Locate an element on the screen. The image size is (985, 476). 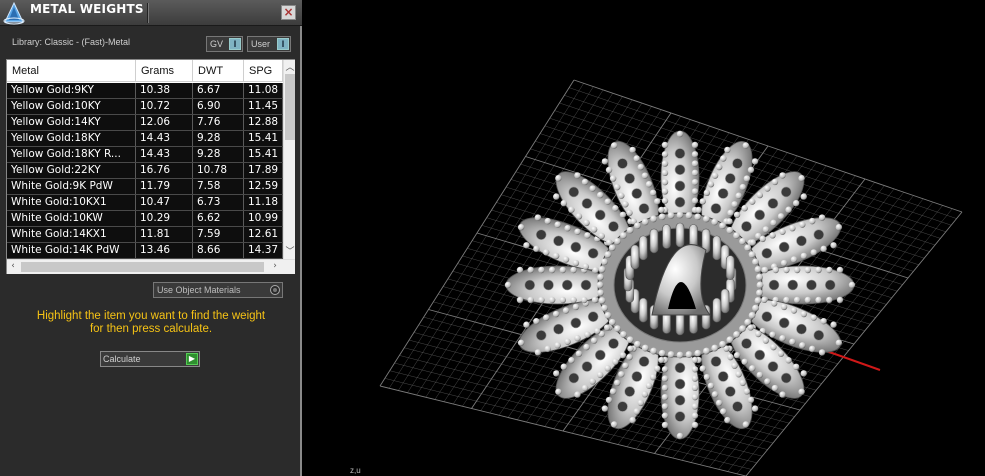
table-row: Yellow Gold:14KY 12.06 7.76 12.88 is located at coordinates (145, 123).